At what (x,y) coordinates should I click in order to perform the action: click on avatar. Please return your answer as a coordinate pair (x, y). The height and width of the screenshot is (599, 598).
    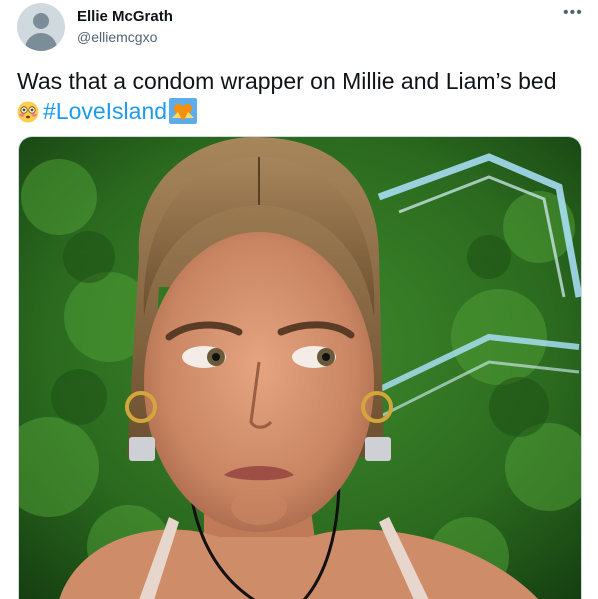
    Looking at the image, I should click on (41, 27).